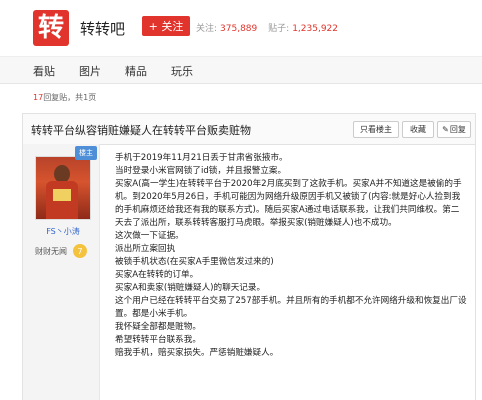 The height and width of the screenshot is (400, 482). I want to click on author-badge-row: 财财无闻 7, so click(61, 251).